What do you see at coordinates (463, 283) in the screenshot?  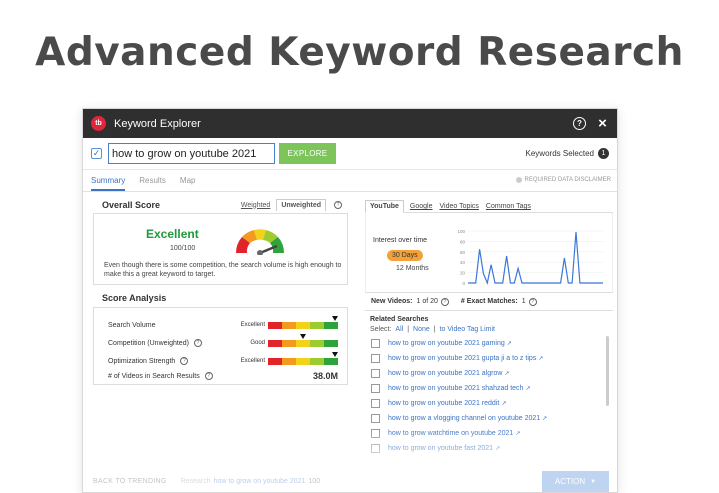 I see `y-tick-label: 0` at bounding box center [463, 283].